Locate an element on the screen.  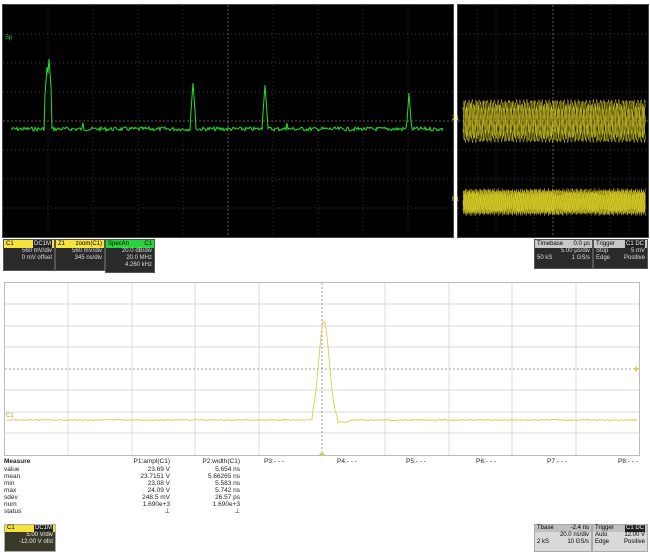
trigger-mode: Stop is located at coordinates (602, 251).